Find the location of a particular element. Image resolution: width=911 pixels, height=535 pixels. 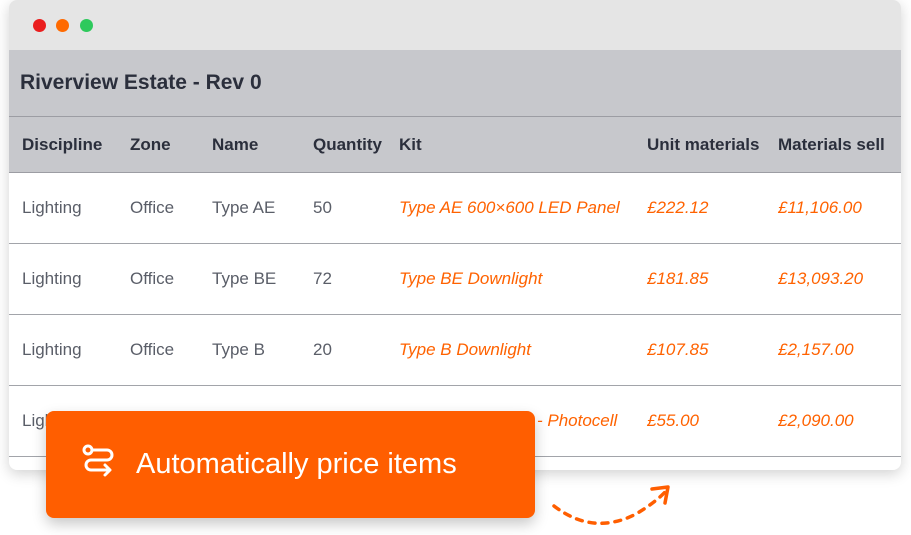

cell-materials-sell: £2,090.00 is located at coordinates (816, 420).